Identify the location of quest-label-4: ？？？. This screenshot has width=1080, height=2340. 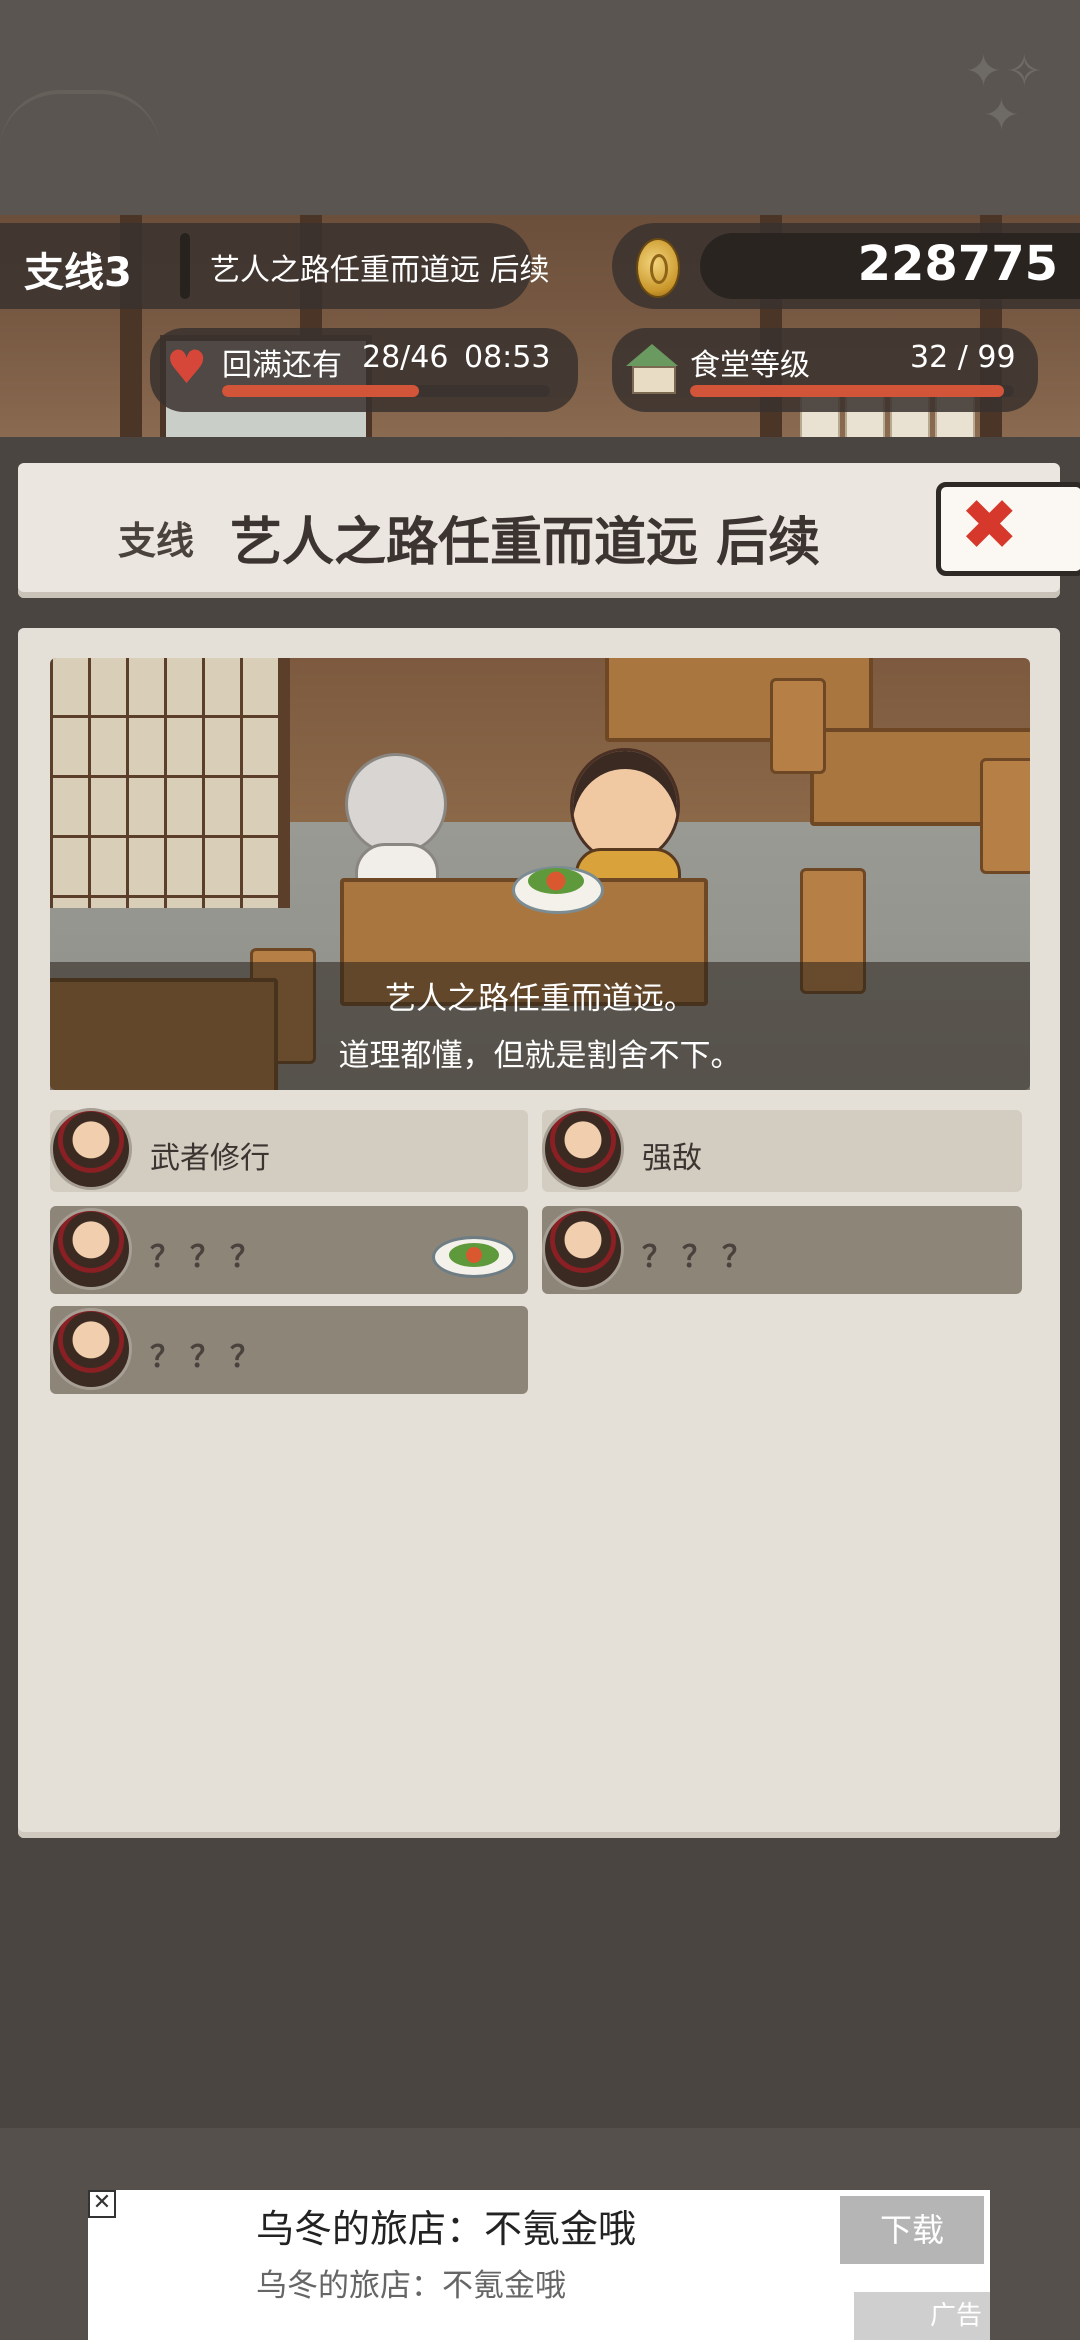
(702, 1257).